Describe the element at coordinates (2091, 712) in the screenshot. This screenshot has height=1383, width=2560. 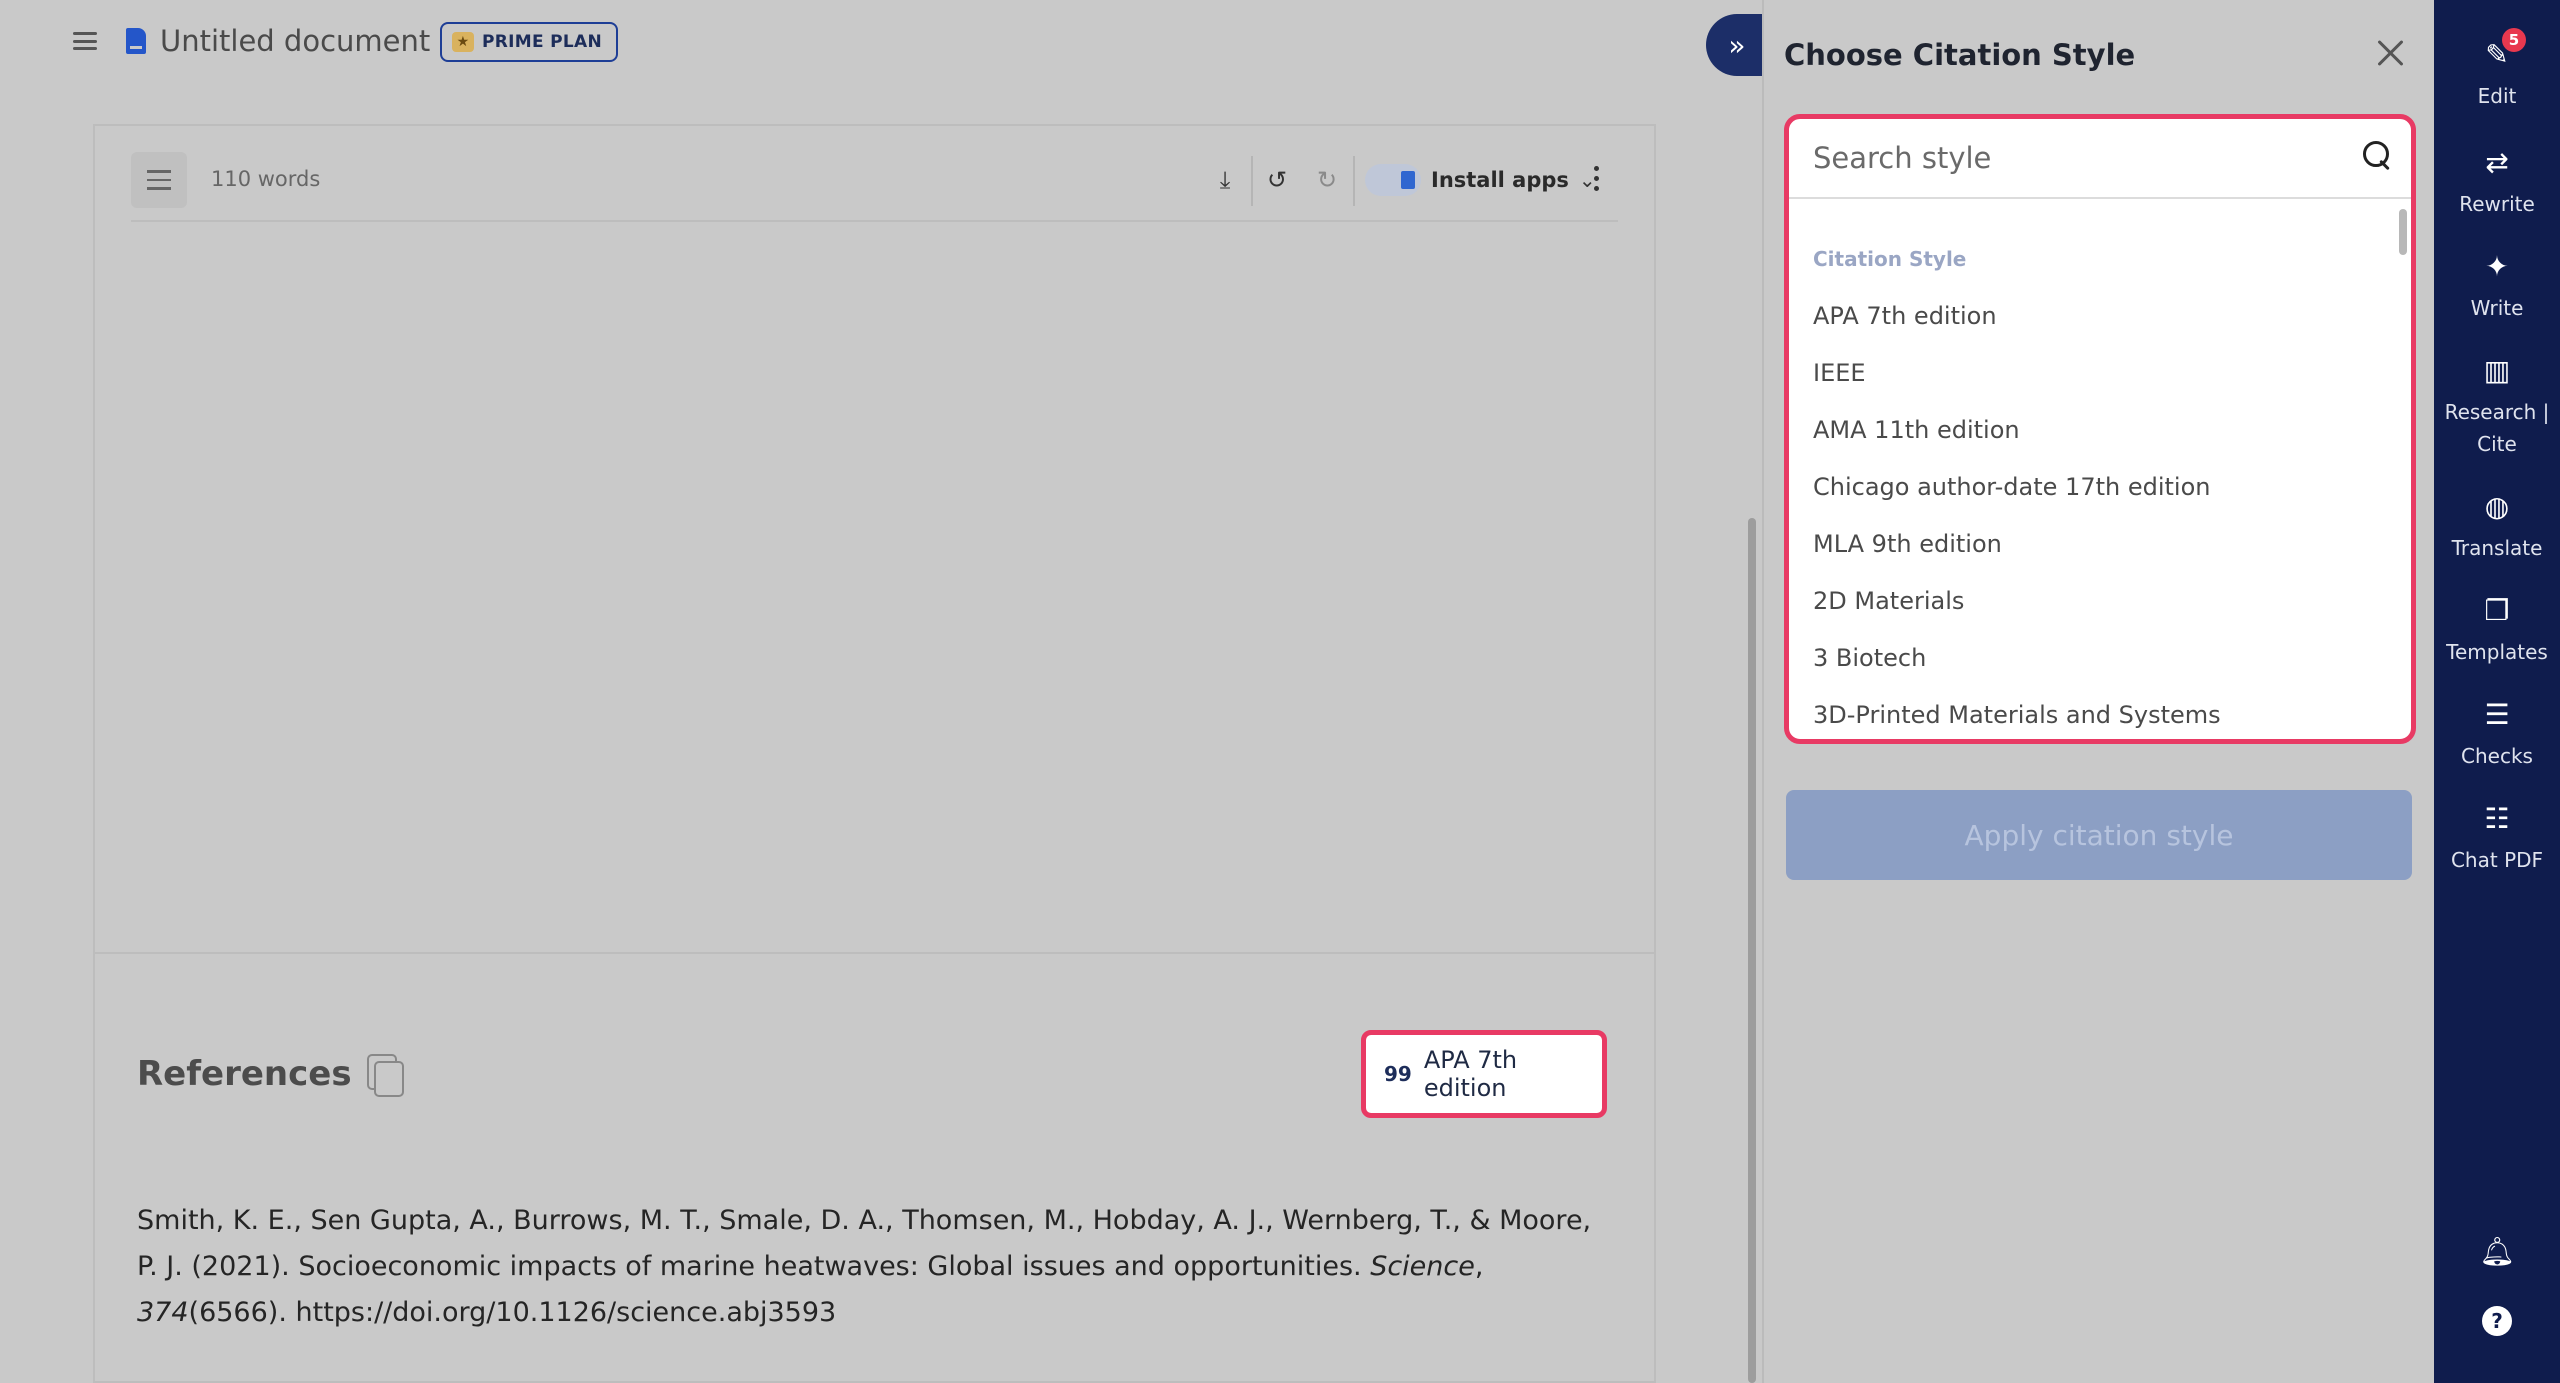
I see `style-option: 3D-Printed Materials and Systems` at that location.